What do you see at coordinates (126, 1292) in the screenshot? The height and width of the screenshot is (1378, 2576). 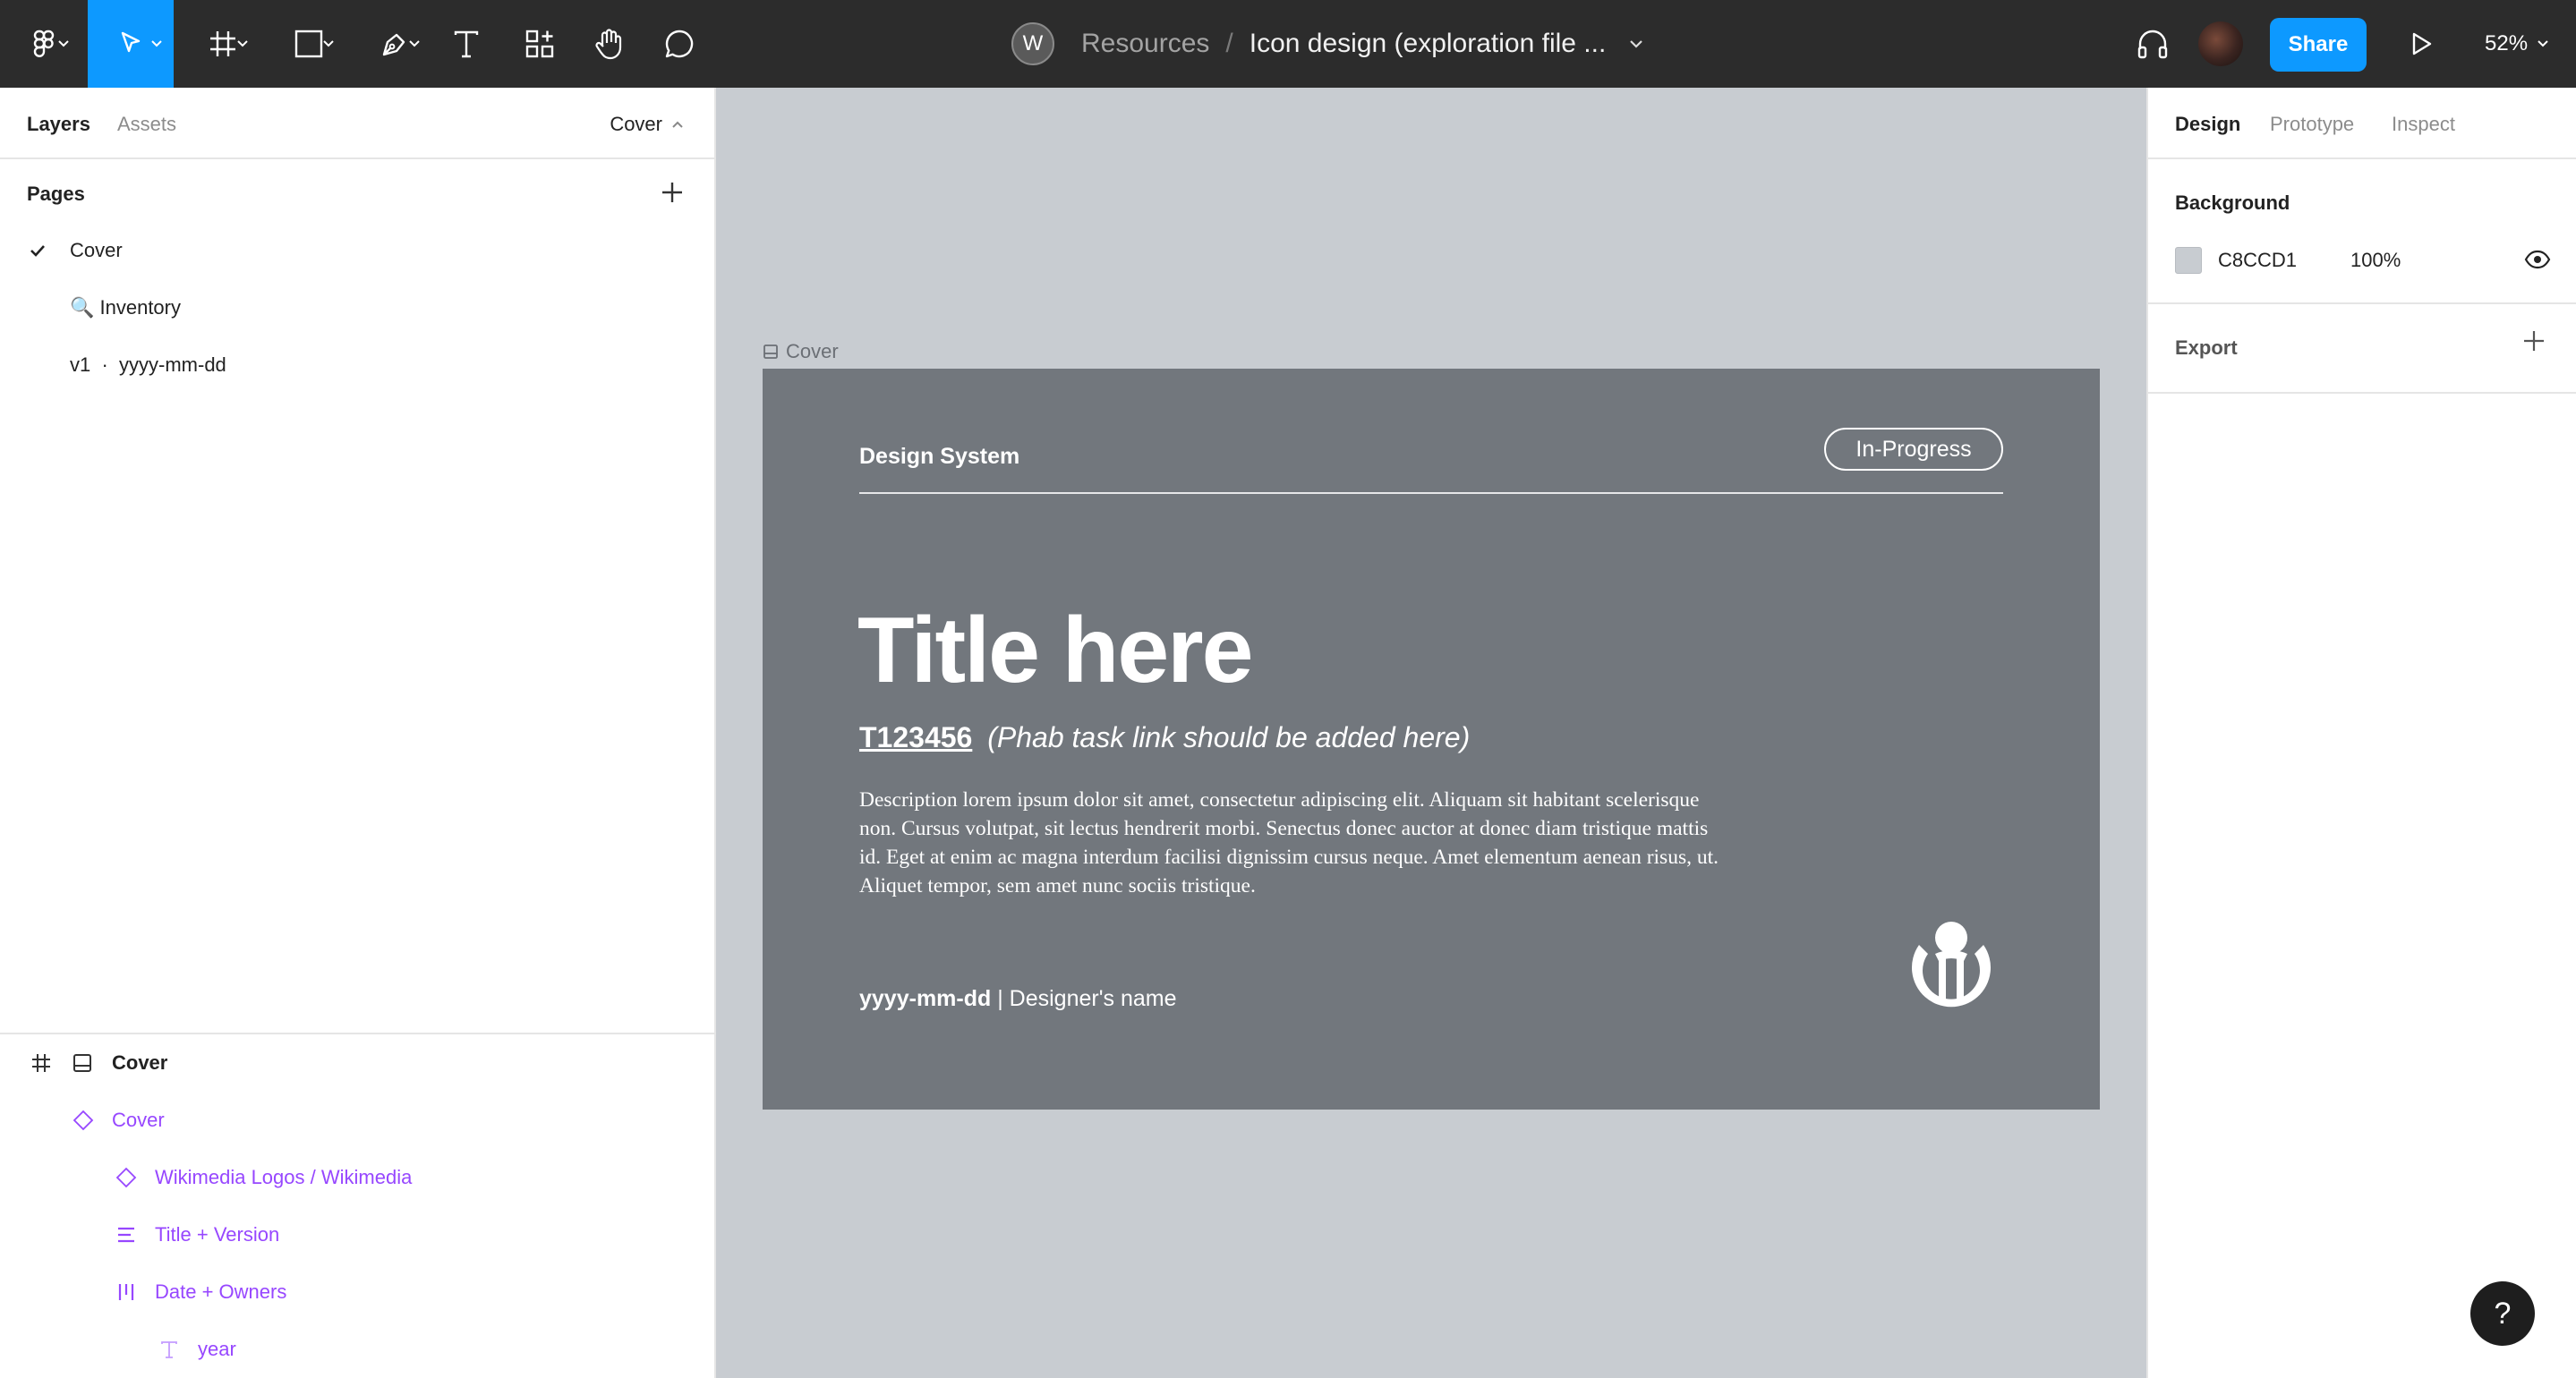 I see `autolayout-horizontal-icon` at bounding box center [126, 1292].